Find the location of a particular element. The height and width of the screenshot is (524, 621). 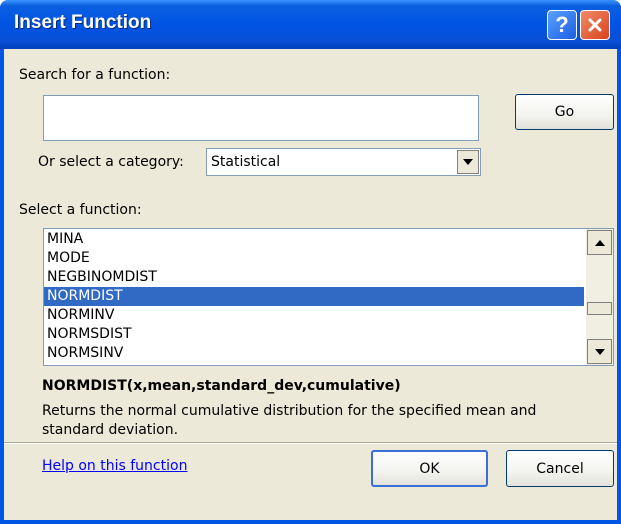

scroll-down-icon is located at coordinates (599, 351).